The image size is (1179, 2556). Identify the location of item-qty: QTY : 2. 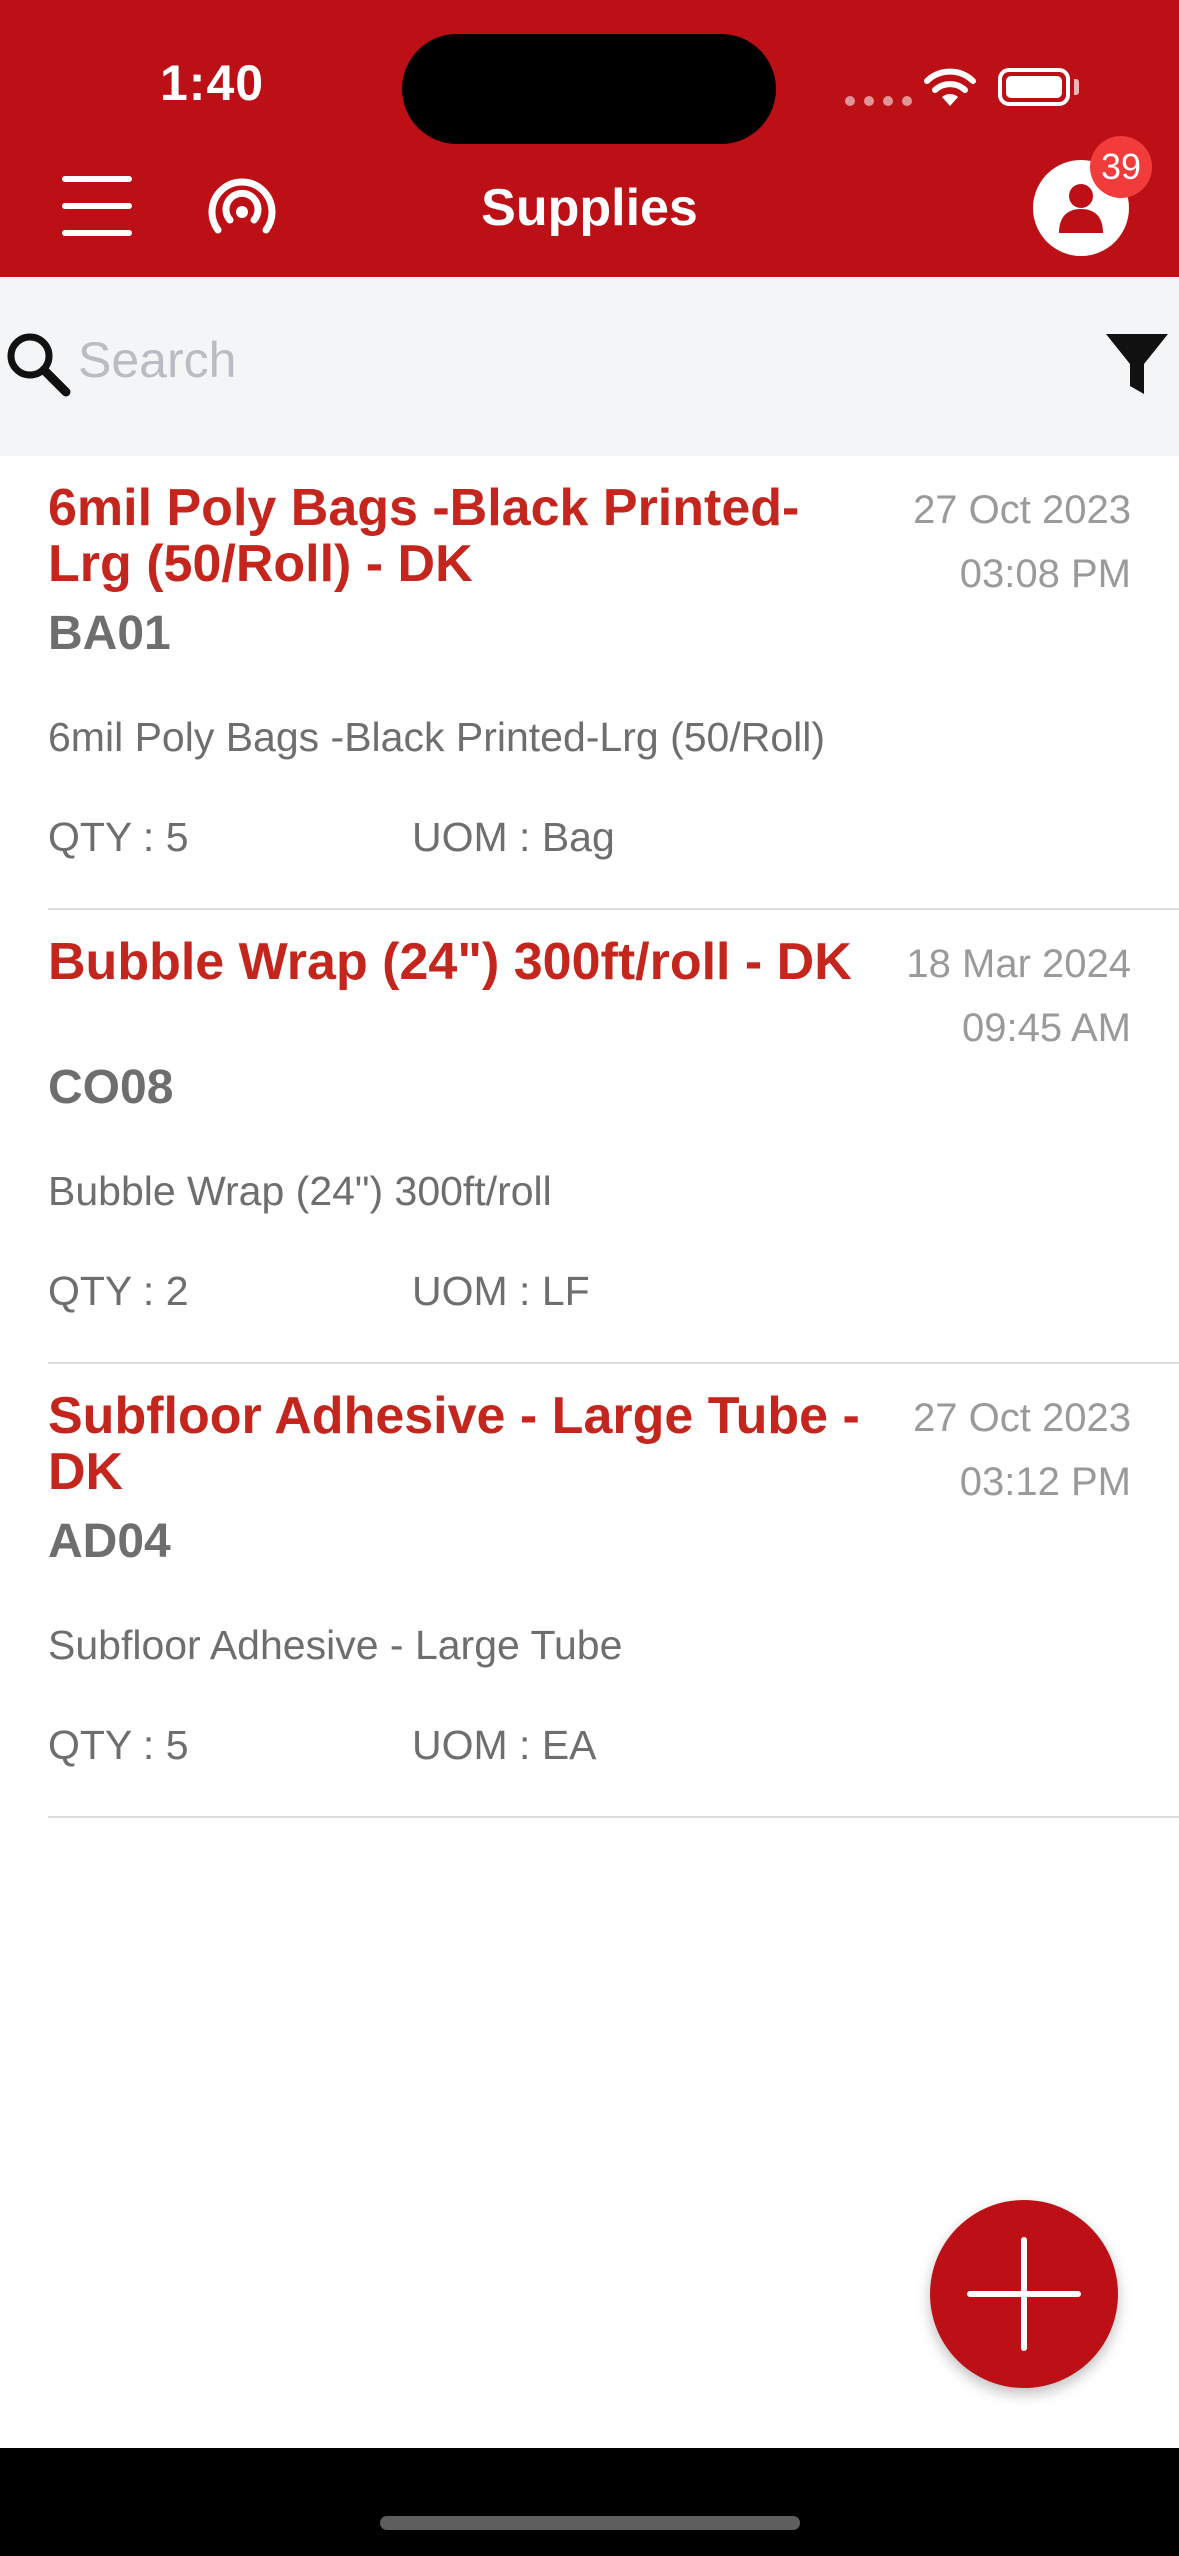
(118, 1291).